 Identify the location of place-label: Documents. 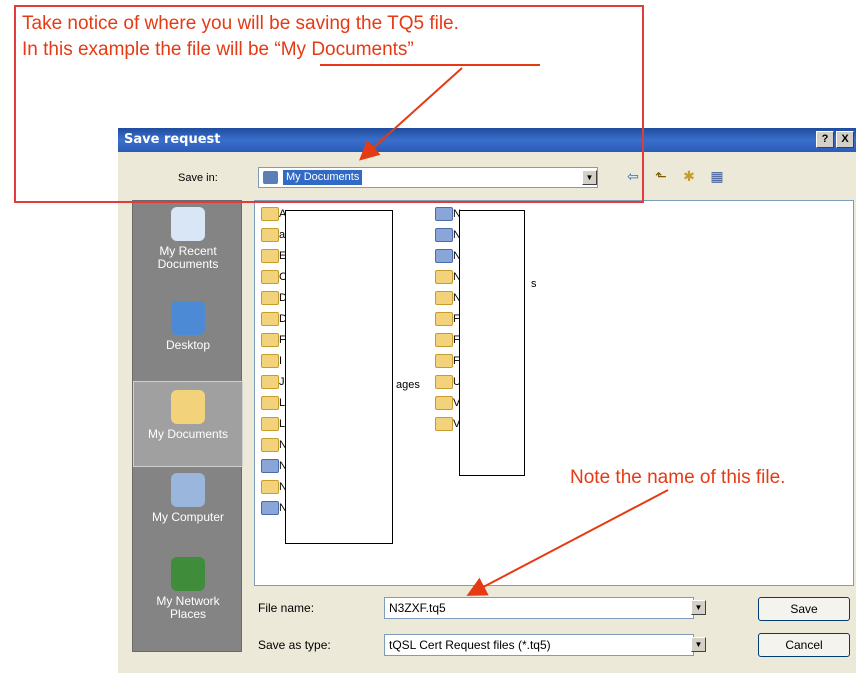
(188, 264).